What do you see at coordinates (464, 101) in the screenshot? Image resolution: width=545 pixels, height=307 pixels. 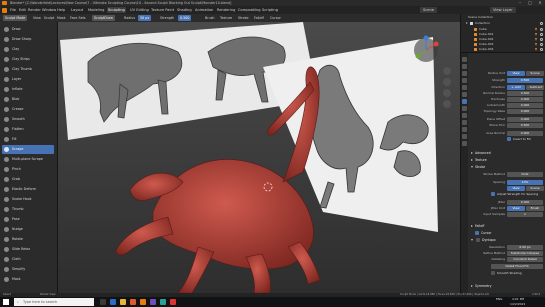 I see `object-tab-icon` at bounding box center [464, 101].